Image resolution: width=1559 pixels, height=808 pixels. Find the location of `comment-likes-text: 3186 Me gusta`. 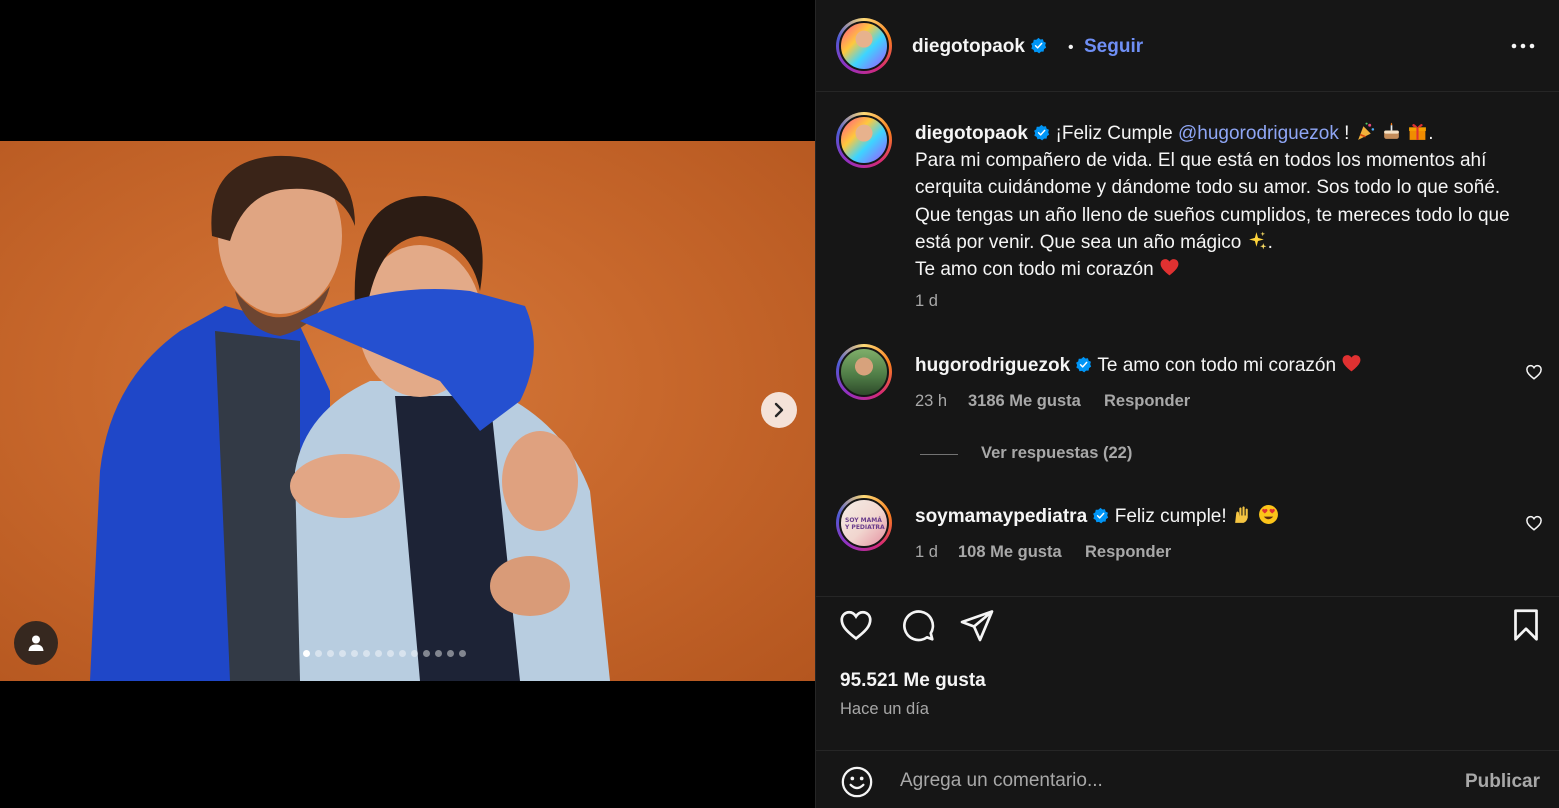

comment-likes-text: 3186 Me gusta is located at coordinates (1024, 401).